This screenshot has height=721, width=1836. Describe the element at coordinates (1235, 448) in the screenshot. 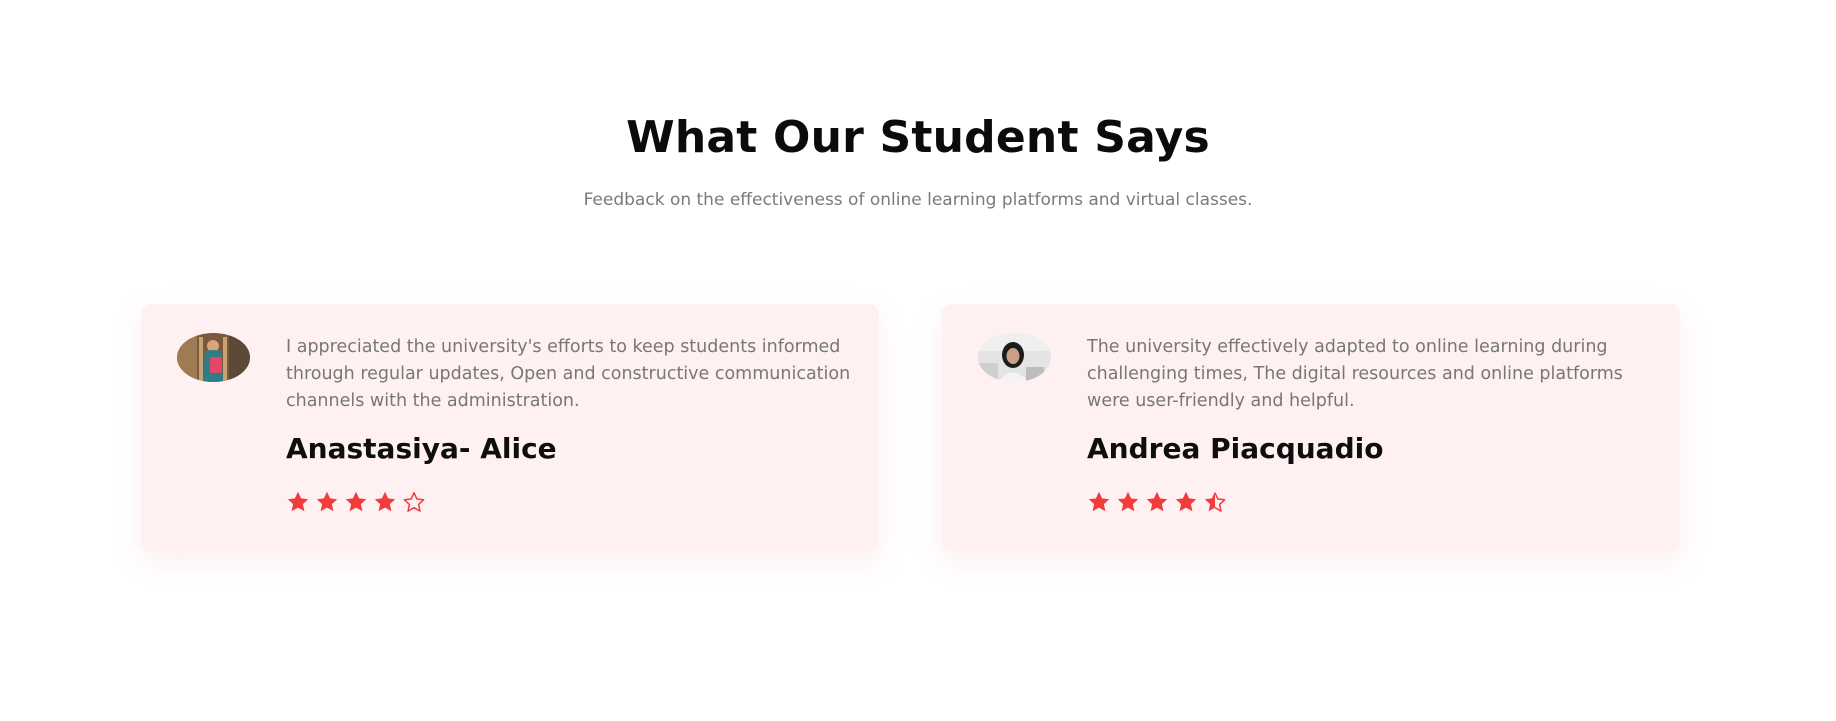

I see `student-name: Andrea Piacquadio` at that location.